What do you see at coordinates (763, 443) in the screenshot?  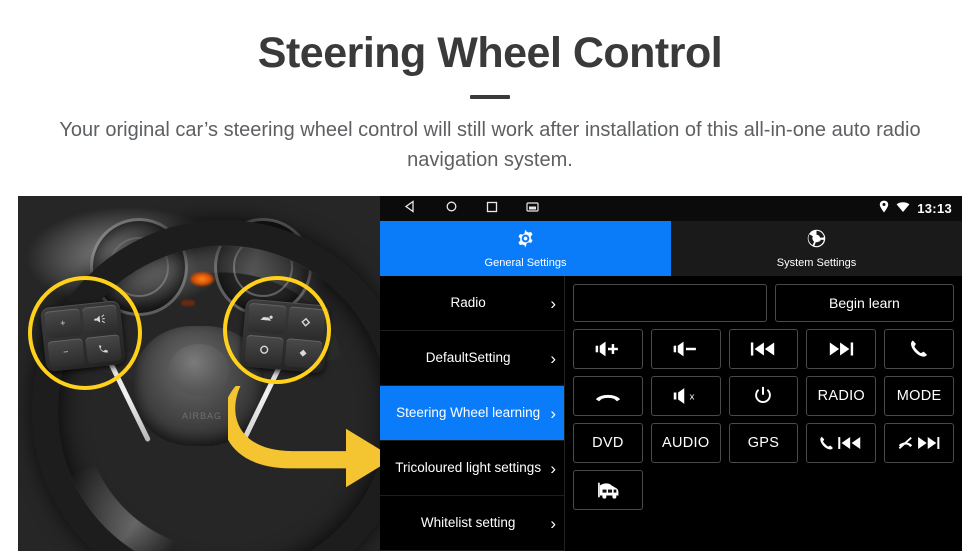 I see `swc-button-gps: GPS` at bounding box center [763, 443].